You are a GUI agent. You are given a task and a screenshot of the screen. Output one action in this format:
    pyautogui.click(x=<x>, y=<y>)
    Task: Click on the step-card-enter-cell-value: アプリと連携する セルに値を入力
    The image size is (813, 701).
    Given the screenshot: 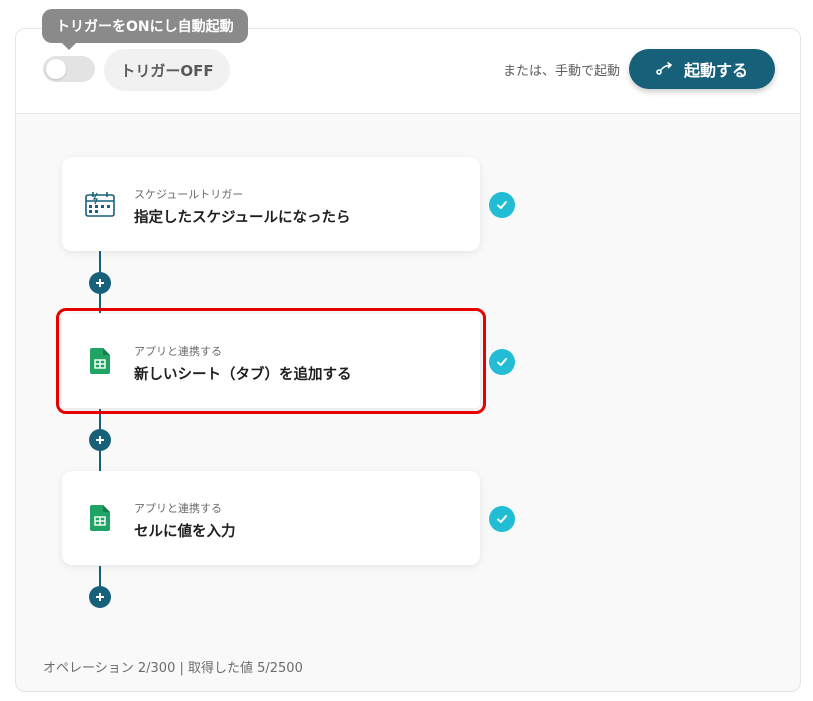 What is the action you would take?
    pyautogui.click(x=271, y=518)
    